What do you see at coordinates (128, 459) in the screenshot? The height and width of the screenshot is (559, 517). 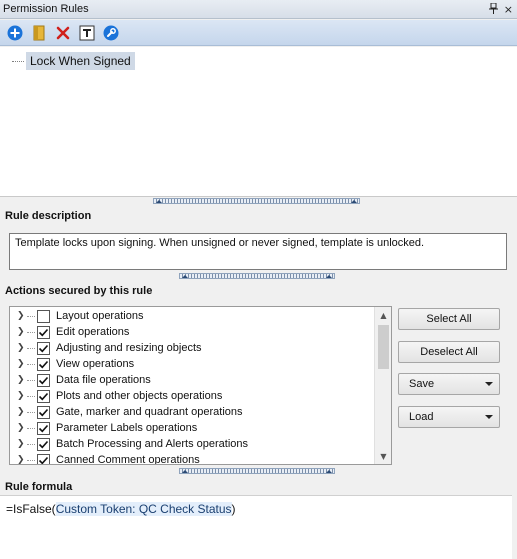 I see `action-label: Canned Comment operations` at bounding box center [128, 459].